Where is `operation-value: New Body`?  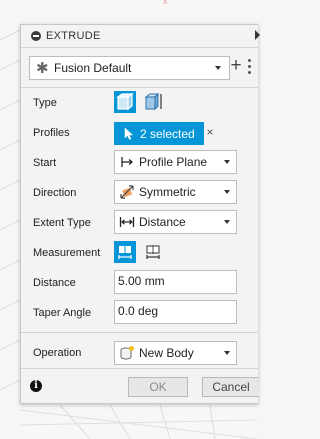 operation-value: New Body is located at coordinates (166, 353).